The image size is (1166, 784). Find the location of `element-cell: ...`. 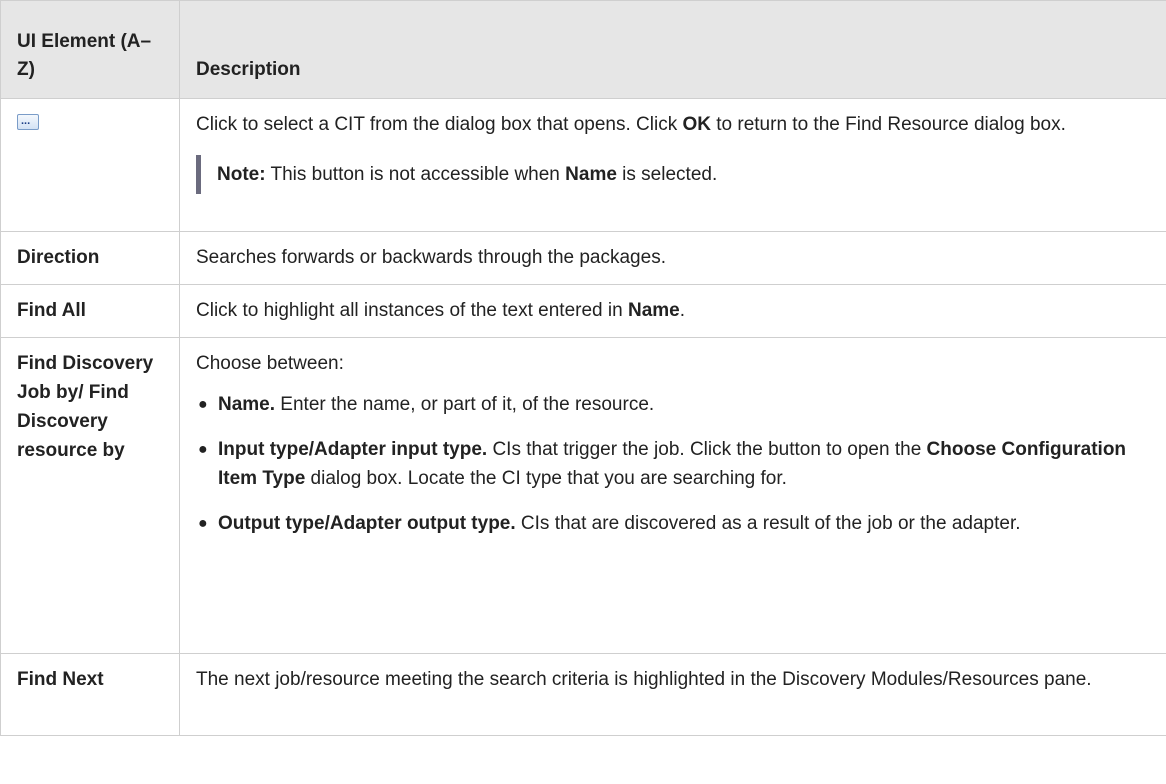

element-cell: ... is located at coordinates (90, 165).